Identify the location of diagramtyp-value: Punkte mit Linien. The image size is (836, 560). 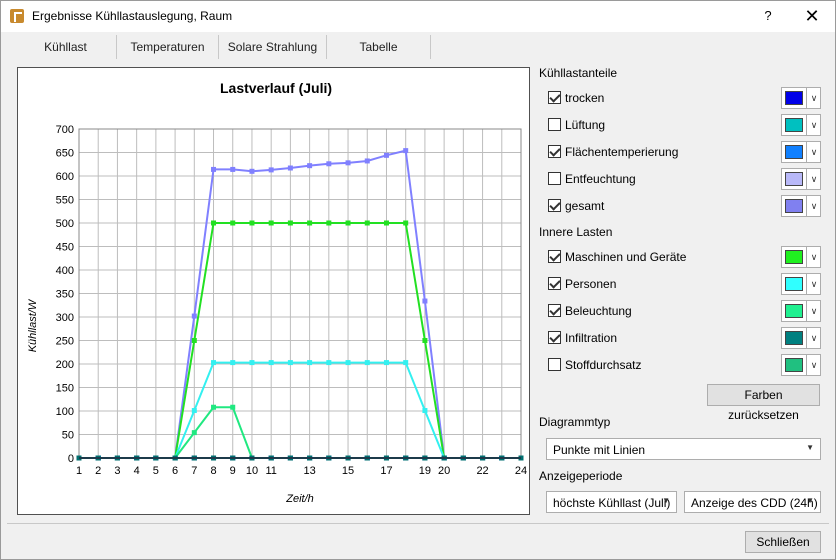
(599, 450).